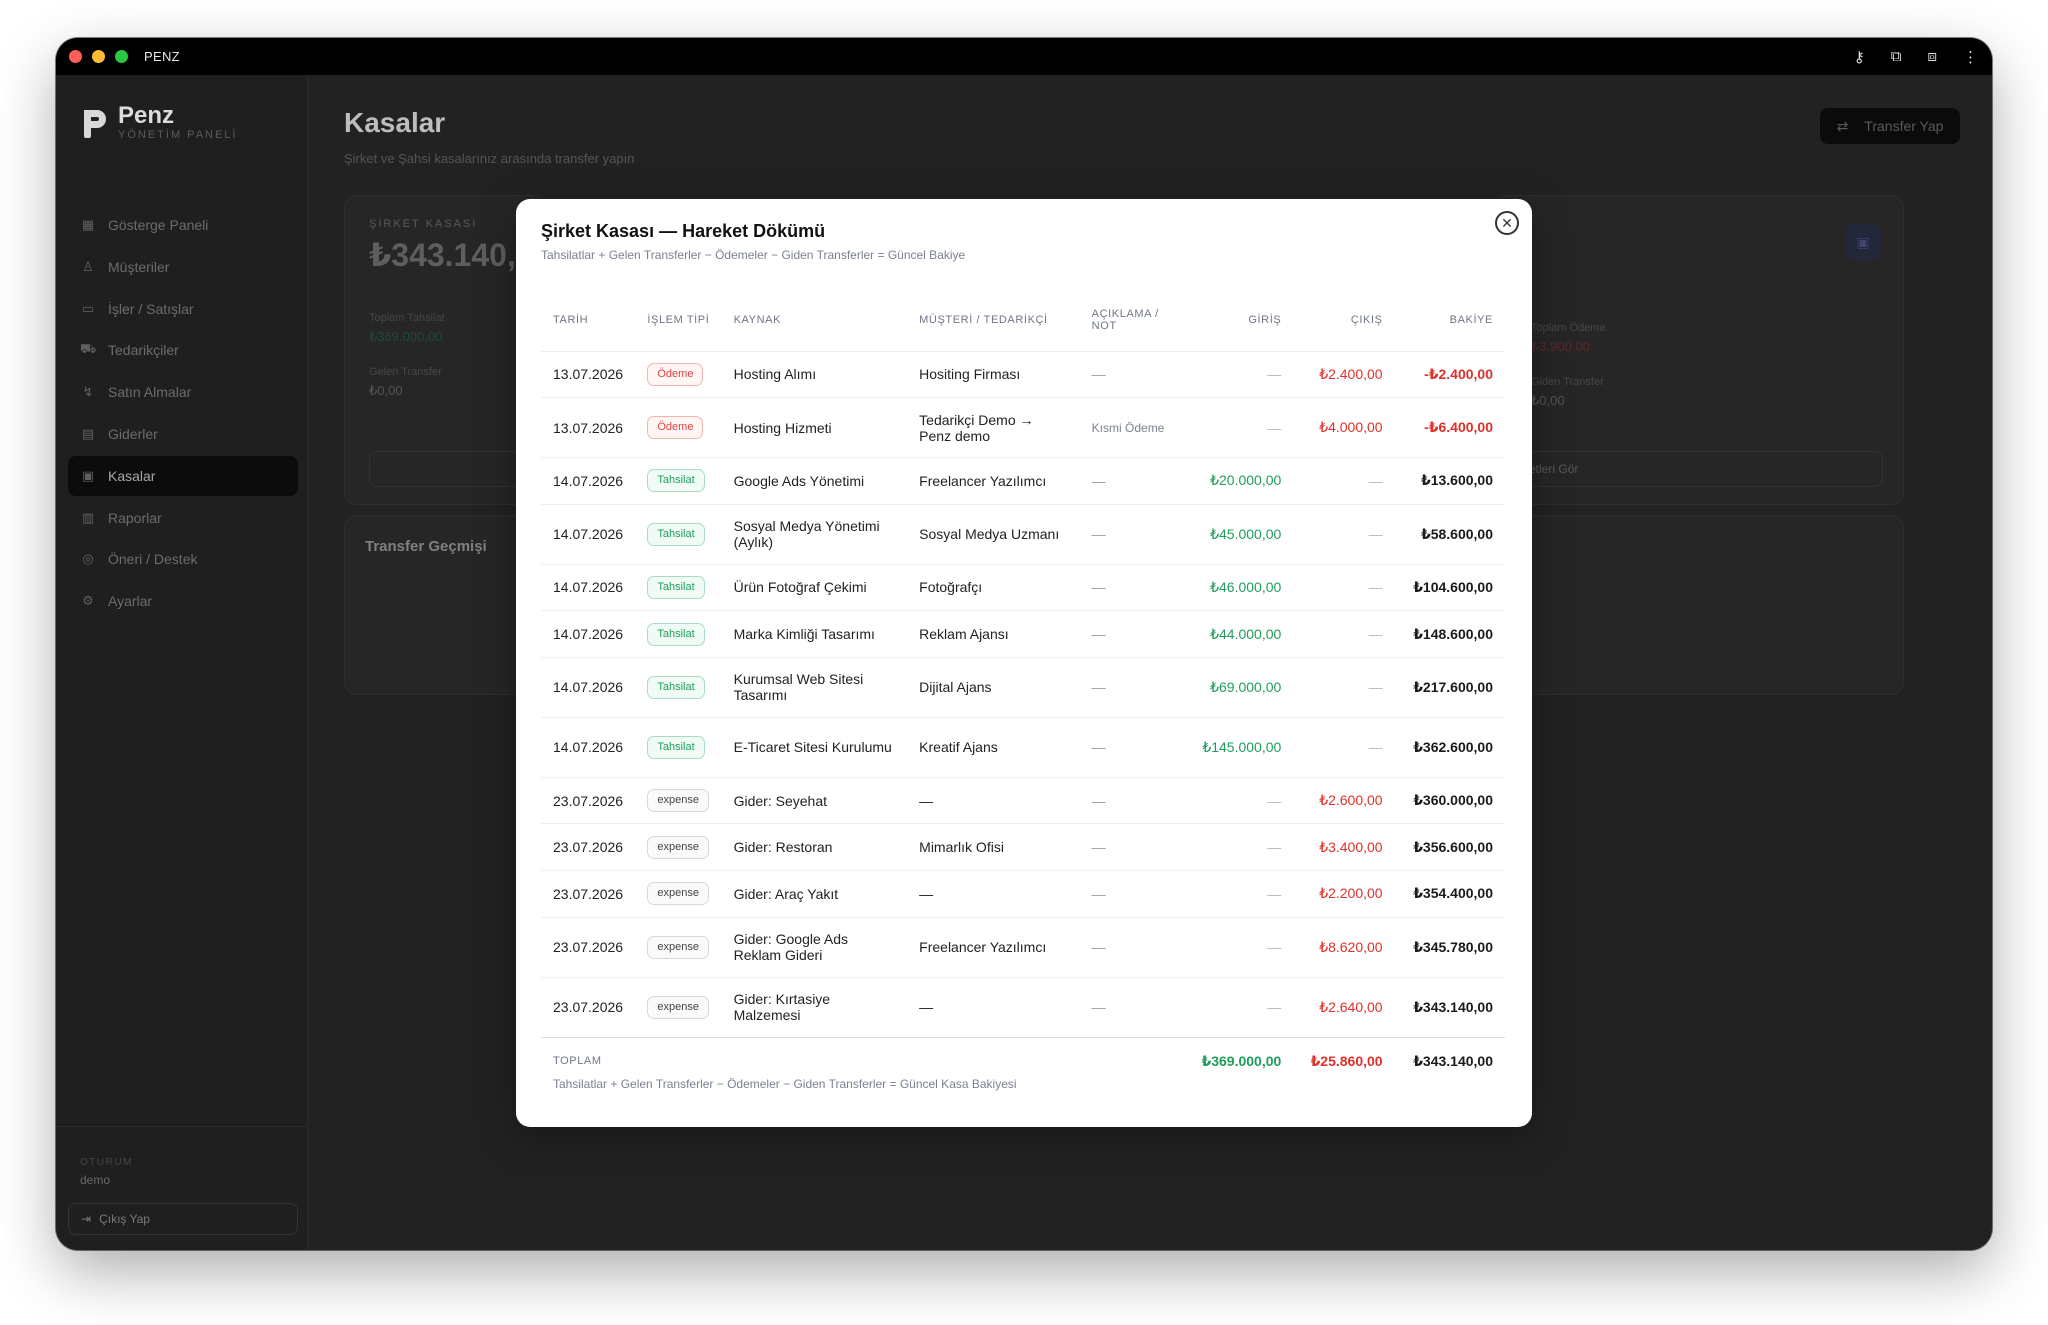 Image resolution: width=2048 pixels, height=1325 pixels. Describe the element at coordinates (183, 475) in the screenshot. I see `sidebar-item-cashboxes: ▣ Kasalar` at that location.